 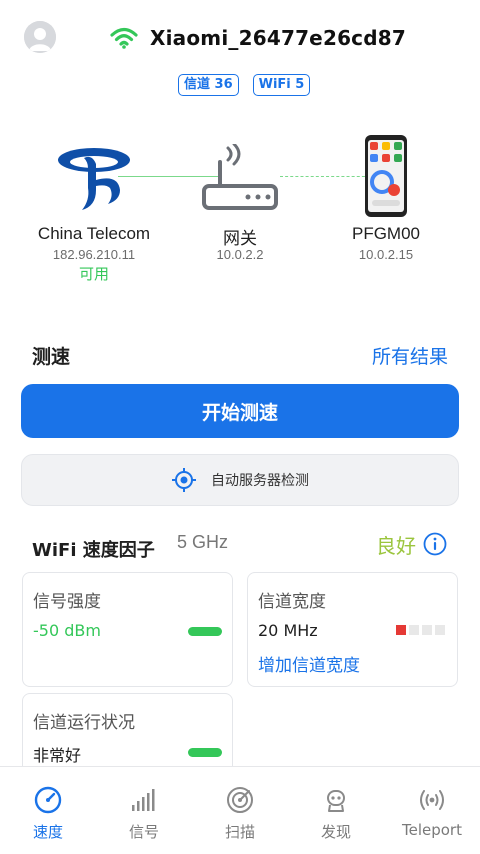 I want to click on increase-channel-width-link: 增加信道宽度, so click(x=309, y=663).